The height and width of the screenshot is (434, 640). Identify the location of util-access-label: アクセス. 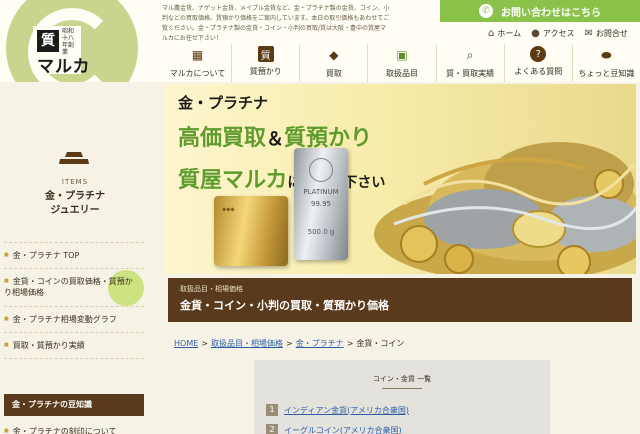
(558, 33).